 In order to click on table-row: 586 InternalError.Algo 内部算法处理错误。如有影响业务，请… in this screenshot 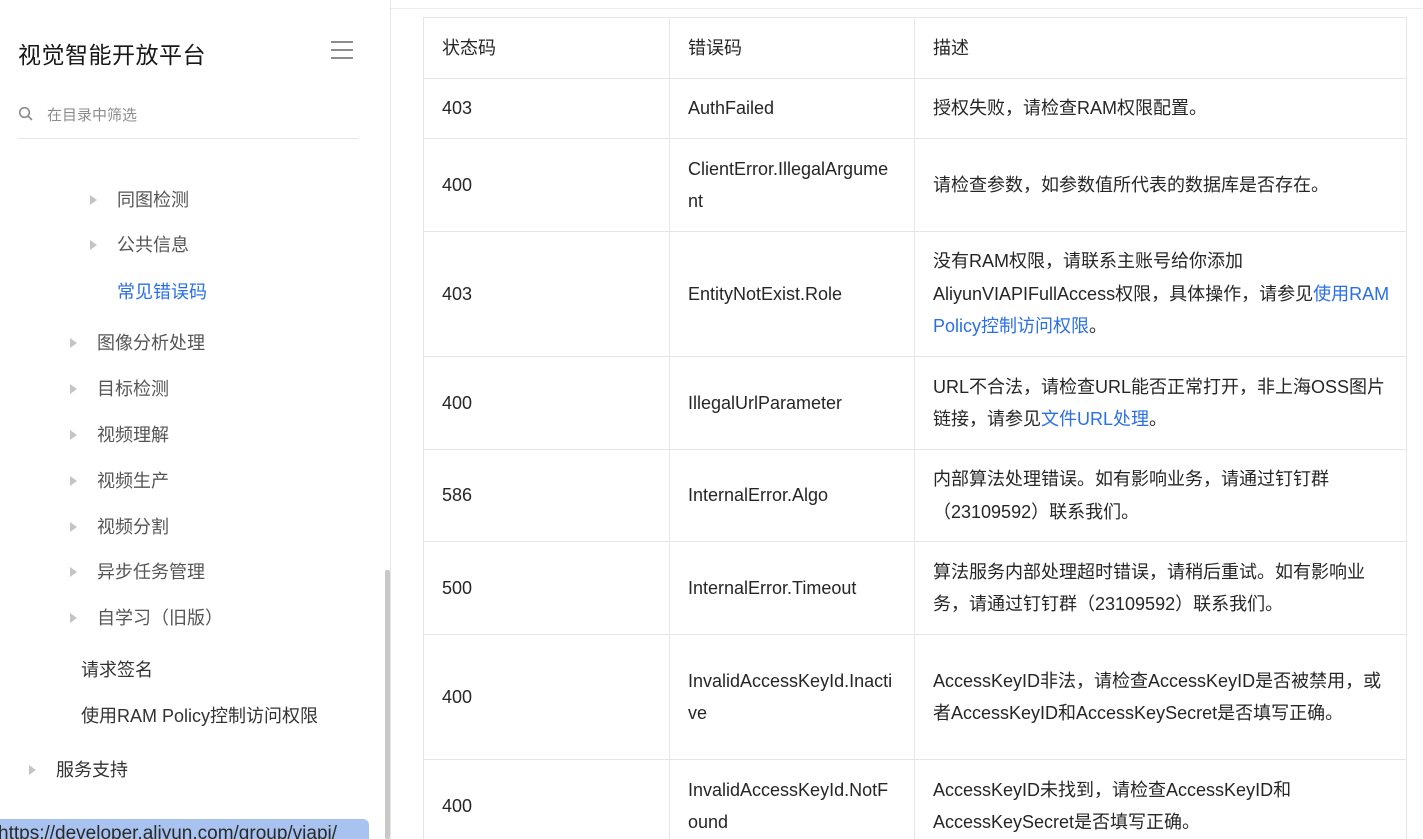, I will do `click(915, 495)`.